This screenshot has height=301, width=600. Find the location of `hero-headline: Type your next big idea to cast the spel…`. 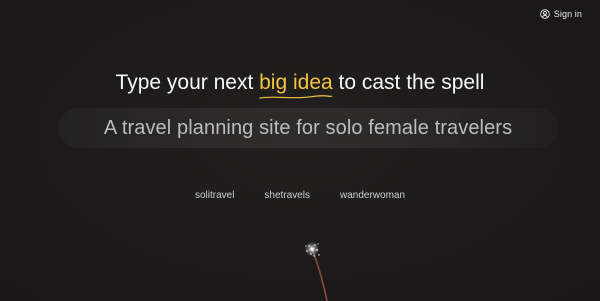

hero-headline: Type your next big idea to cast the spel… is located at coordinates (300, 84).